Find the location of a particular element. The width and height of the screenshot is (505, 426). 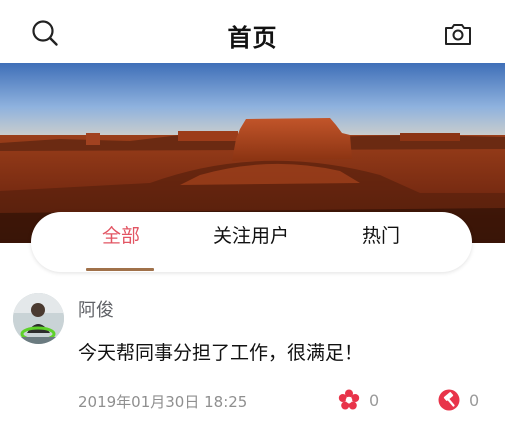

post-content: 今天帮同事分担了工作，很满足！ is located at coordinates (221, 353).